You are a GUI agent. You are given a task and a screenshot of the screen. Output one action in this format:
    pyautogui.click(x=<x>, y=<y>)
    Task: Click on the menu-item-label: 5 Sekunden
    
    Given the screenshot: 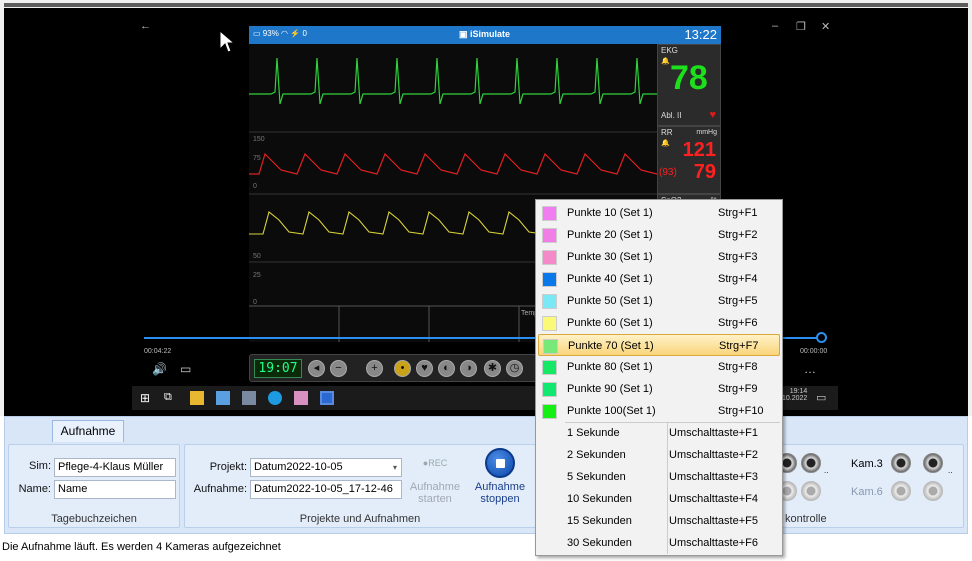 What is the action you would take?
    pyautogui.click(x=596, y=477)
    